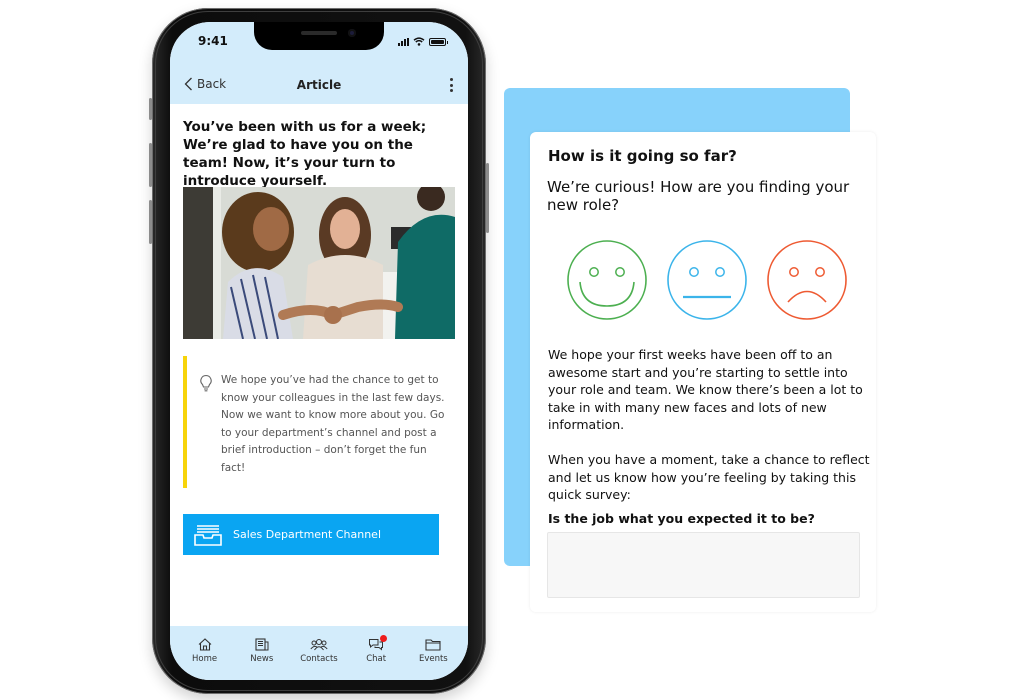  I want to click on phone-power-button, so click(487, 198).